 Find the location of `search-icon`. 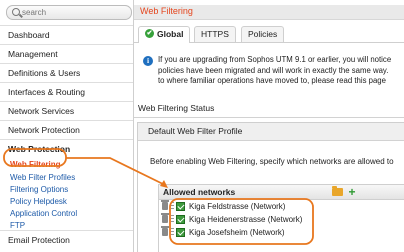

search-icon is located at coordinates (16, 12).